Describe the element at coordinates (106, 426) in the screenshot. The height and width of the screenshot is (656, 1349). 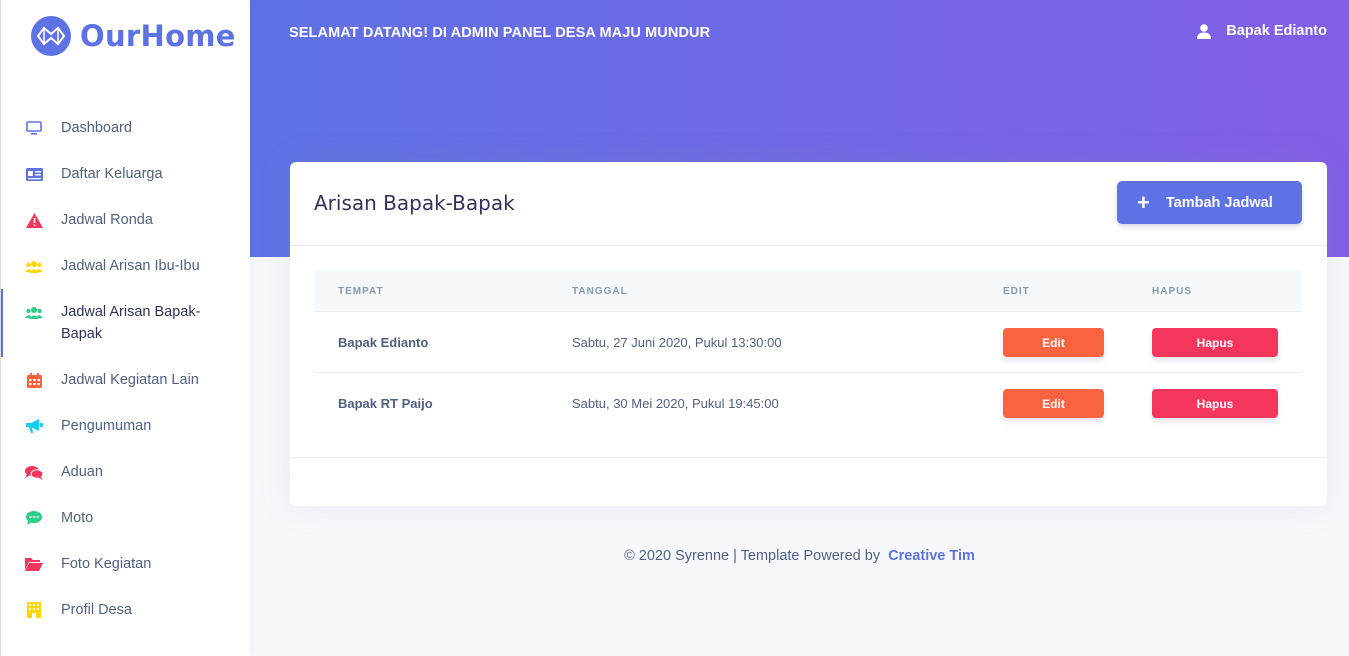
I see `sidebar-item-label: Pengumuman` at that location.